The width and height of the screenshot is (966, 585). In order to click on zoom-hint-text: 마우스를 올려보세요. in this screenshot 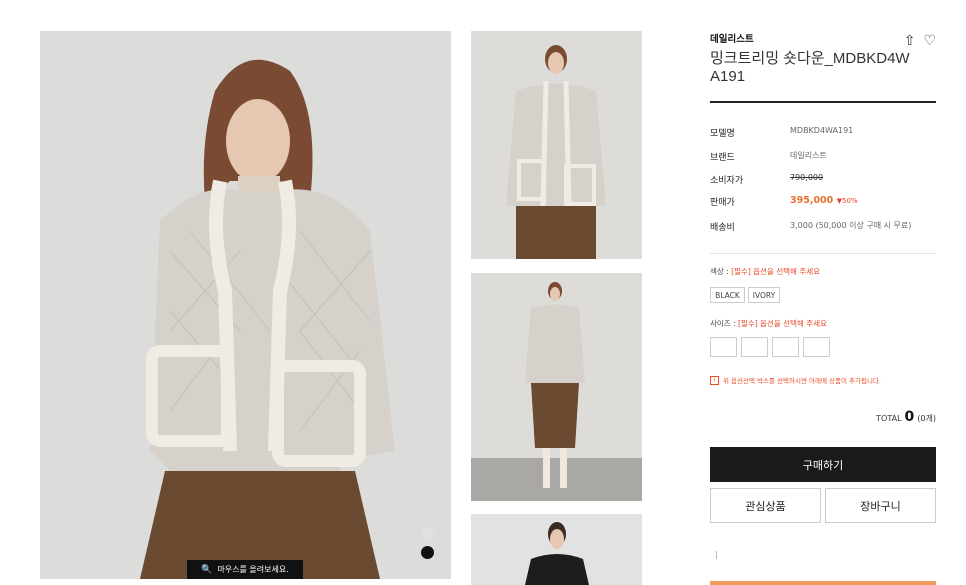, I will do `click(253, 569)`.